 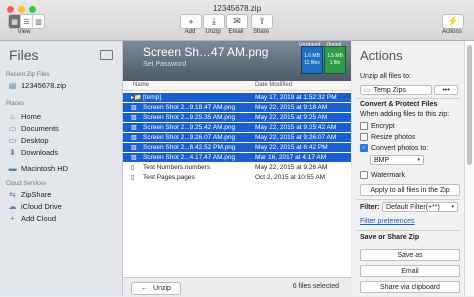 What do you see at coordinates (394, 148) in the screenshot?
I see `convert-checkbox: ✓ Convert photos to:` at bounding box center [394, 148].